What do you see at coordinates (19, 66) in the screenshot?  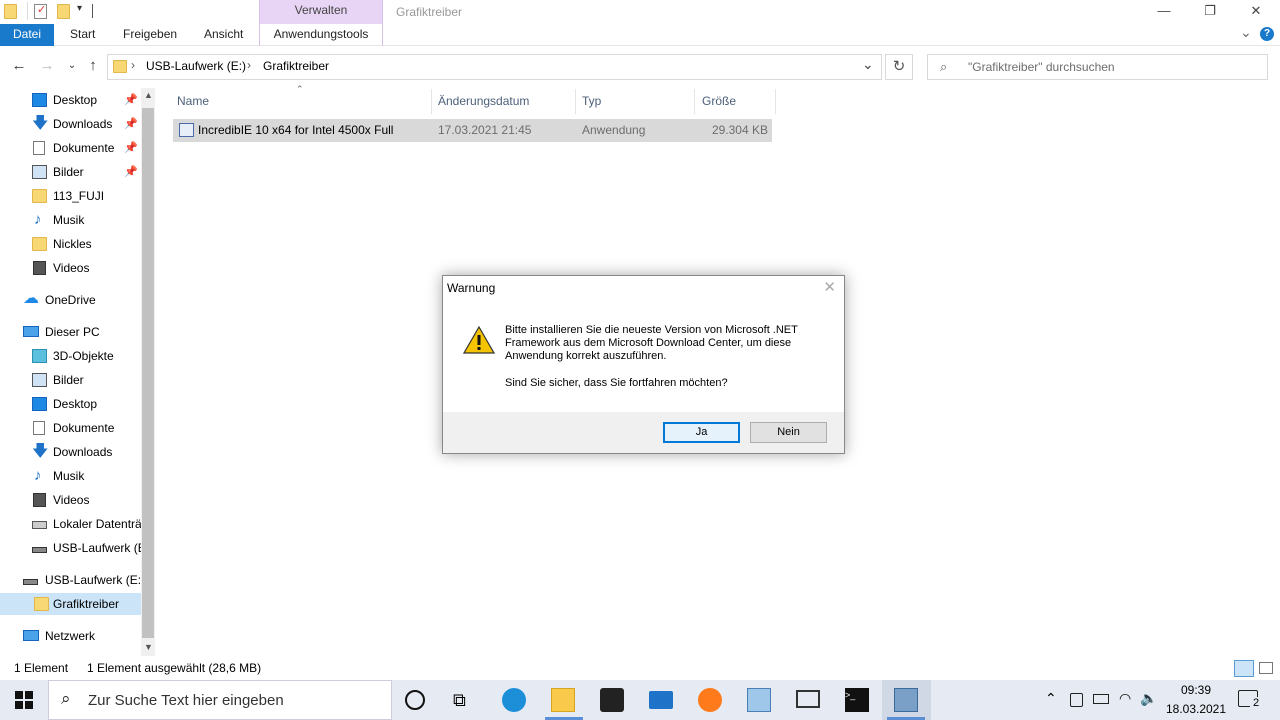 I see `back-arrow-icon: ←` at bounding box center [19, 66].